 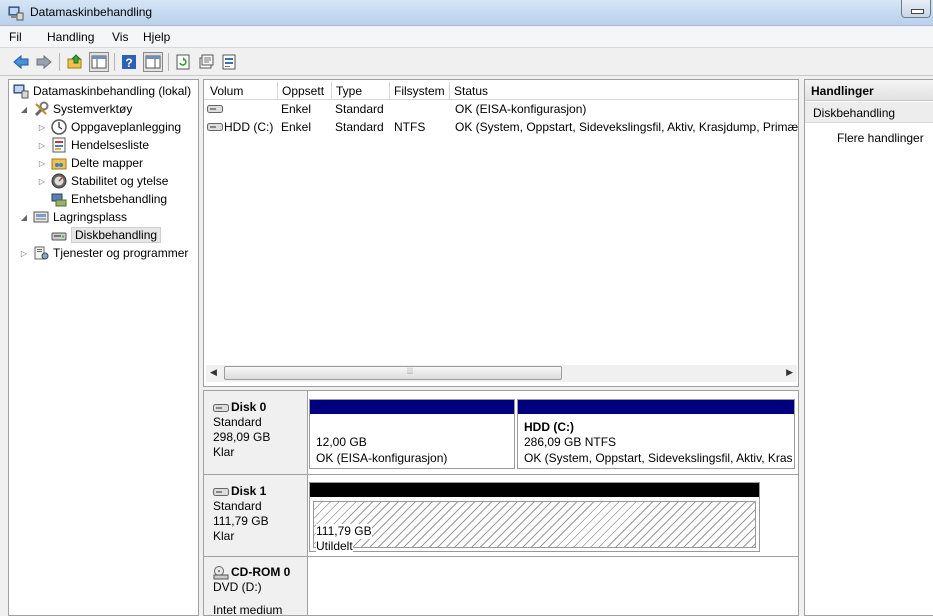 I want to click on scrollbar-thumb: ⦙⦙⦙, so click(x=393, y=373).